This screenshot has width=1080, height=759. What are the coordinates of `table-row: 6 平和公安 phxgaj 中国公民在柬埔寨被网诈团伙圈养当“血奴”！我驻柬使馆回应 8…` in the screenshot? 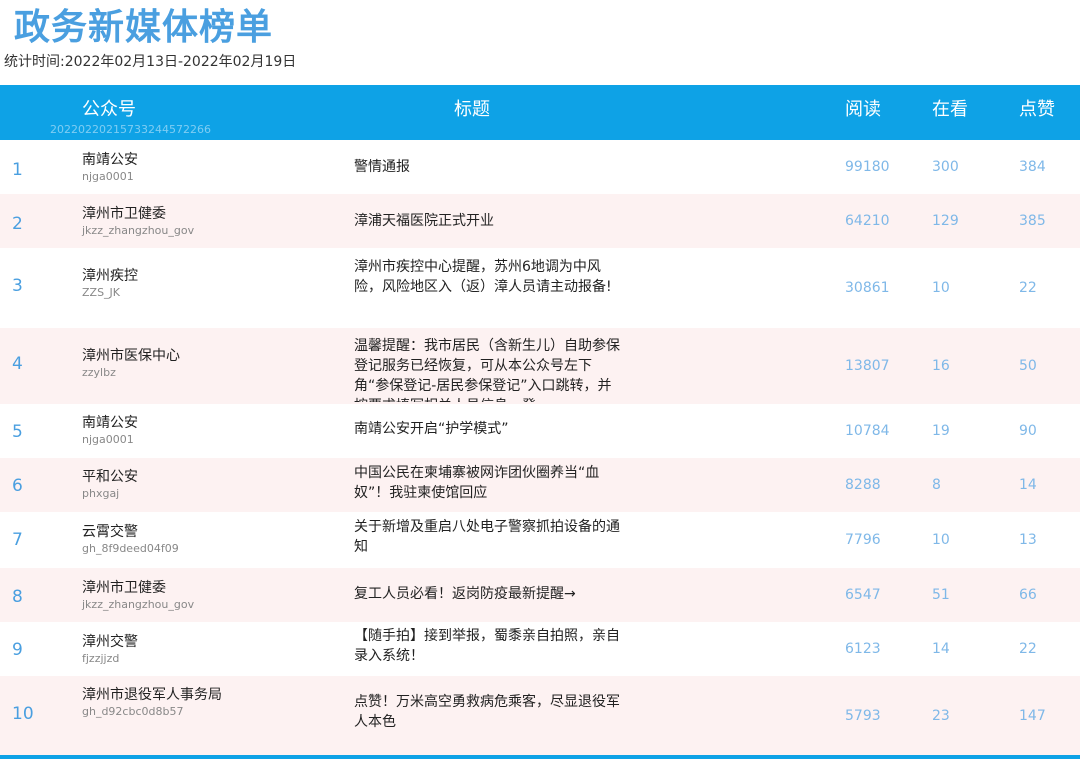 It's located at (540, 485).